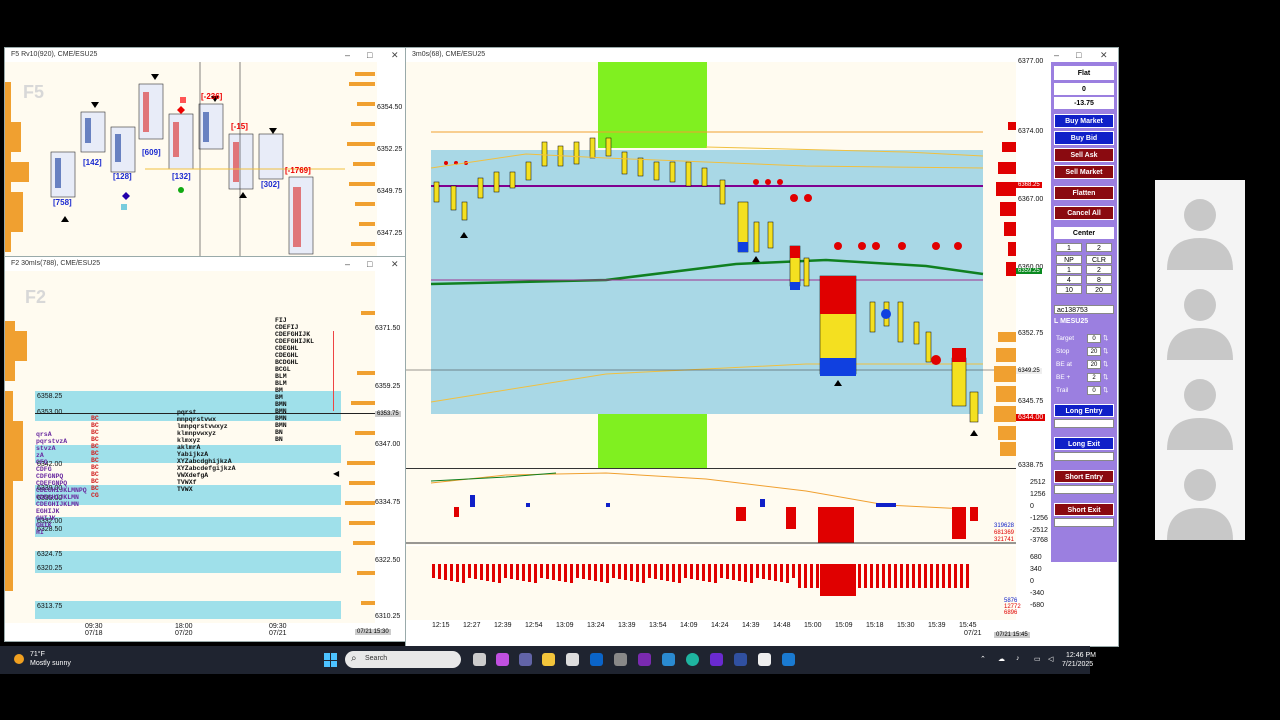  Describe the element at coordinates (185, 489) in the screenshot. I see `tpo-row: TVWX` at that location.